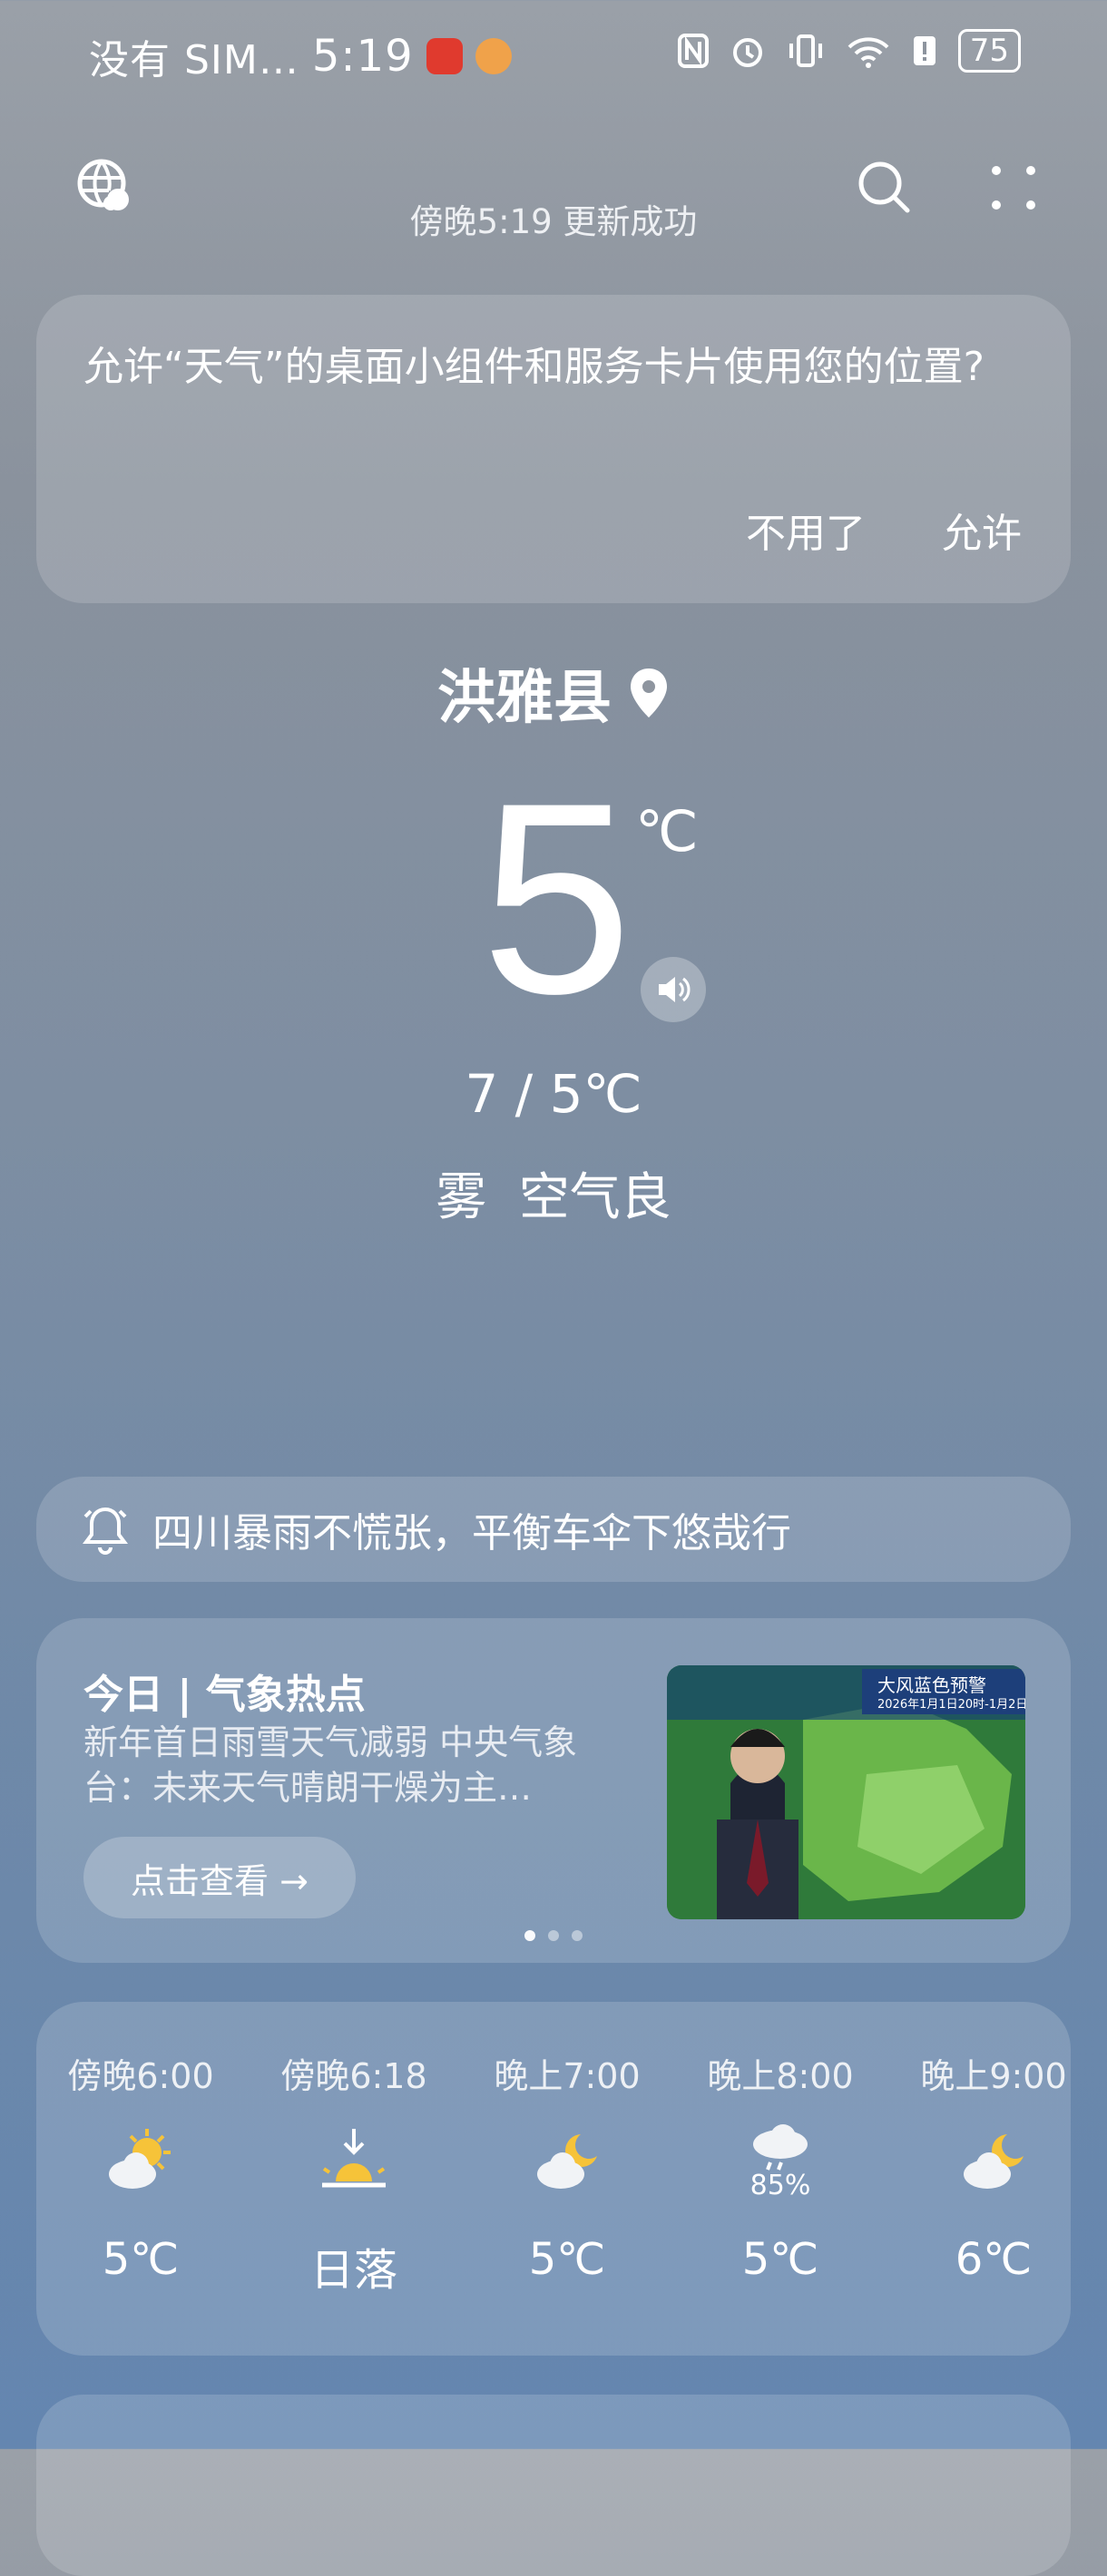 The height and width of the screenshot is (2576, 1107). Describe the element at coordinates (781, 2147) in the screenshot. I see `rain-cloud-icon` at that location.